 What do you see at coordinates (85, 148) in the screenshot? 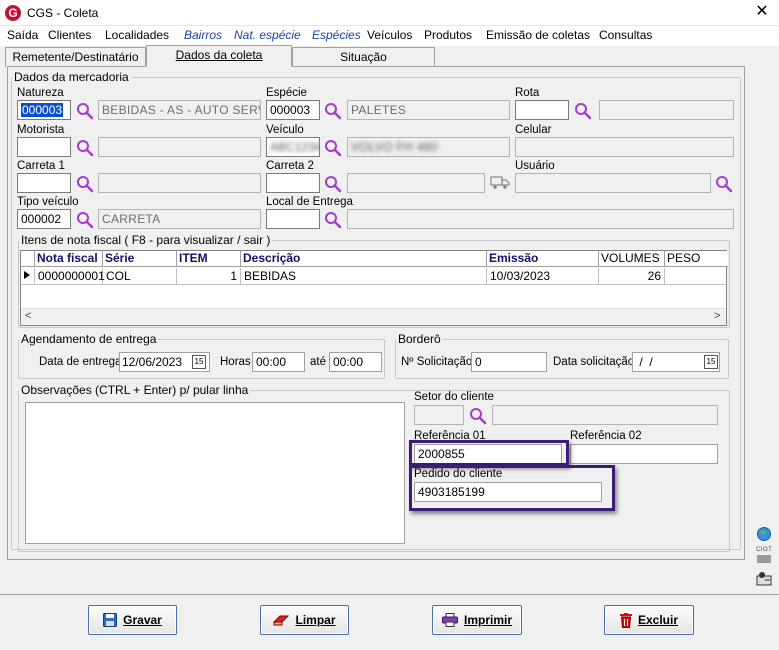
I see `motorista-search-icon` at bounding box center [85, 148].